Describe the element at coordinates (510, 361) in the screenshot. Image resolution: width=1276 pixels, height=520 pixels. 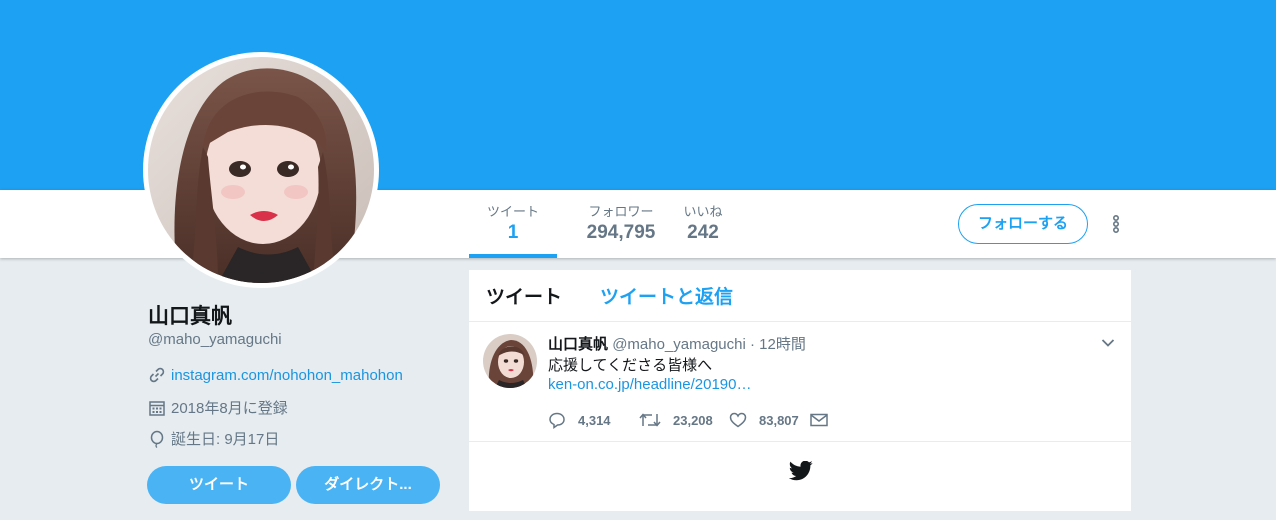
I see `tweet-avatar` at that location.